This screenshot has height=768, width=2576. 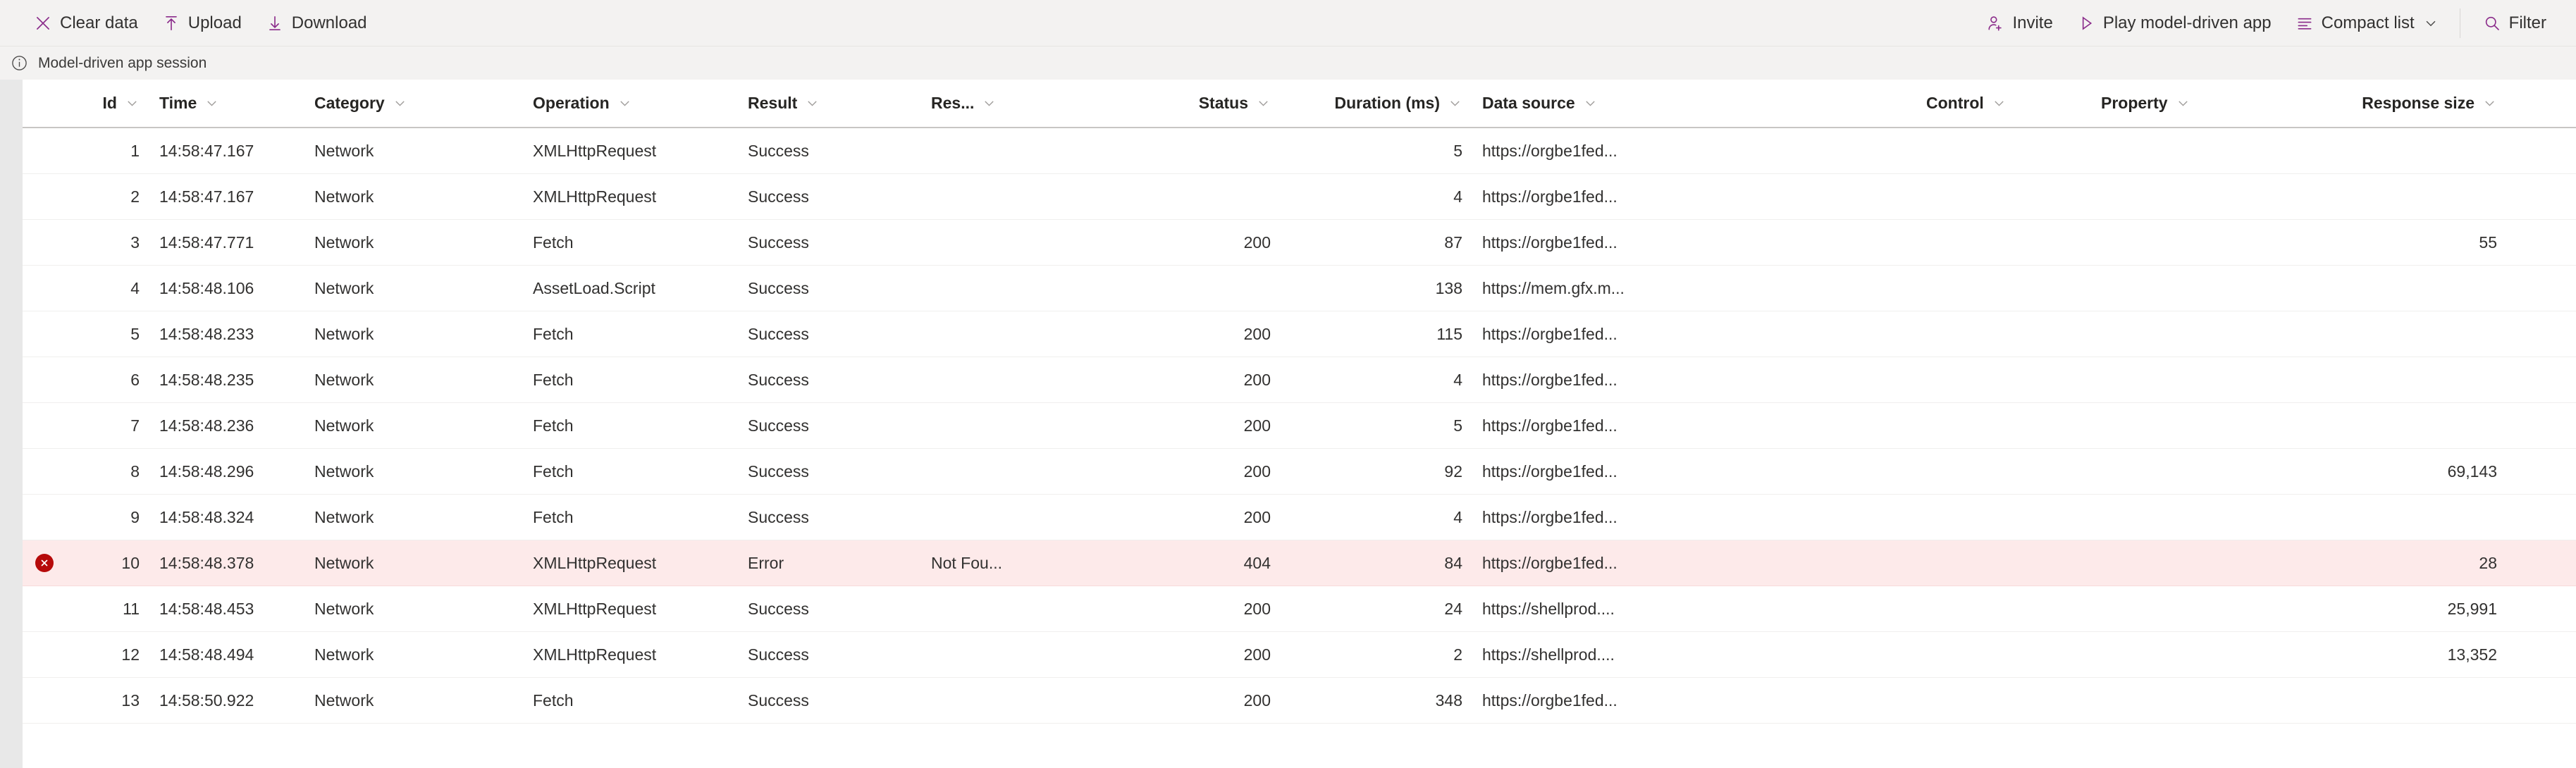 What do you see at coordinates (2304, 23) in the screenshot?
I see `list-lines-icon` at bounding box center [2304, 23].